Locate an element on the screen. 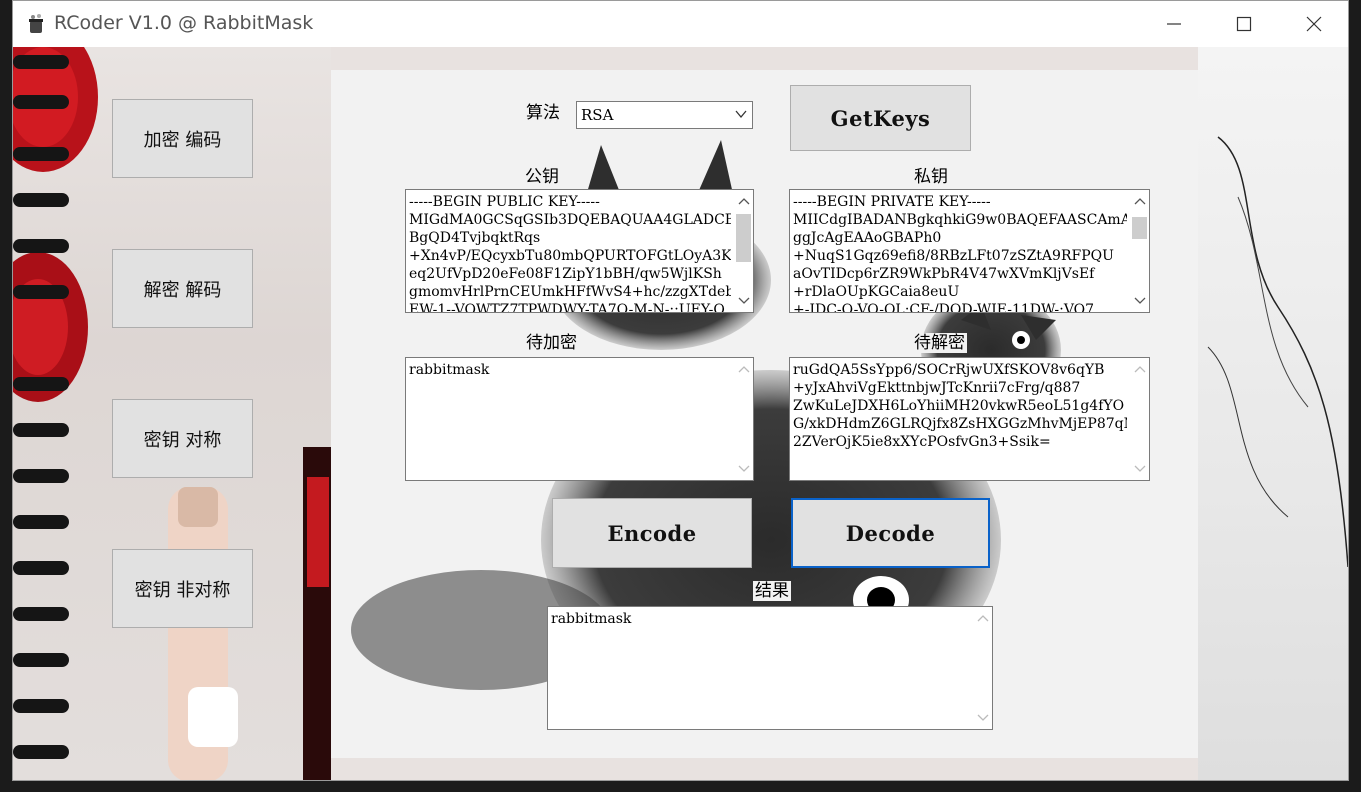  sidebar-item-decrypt-decode: 解密 解码 is located at coordinates (182, 288).